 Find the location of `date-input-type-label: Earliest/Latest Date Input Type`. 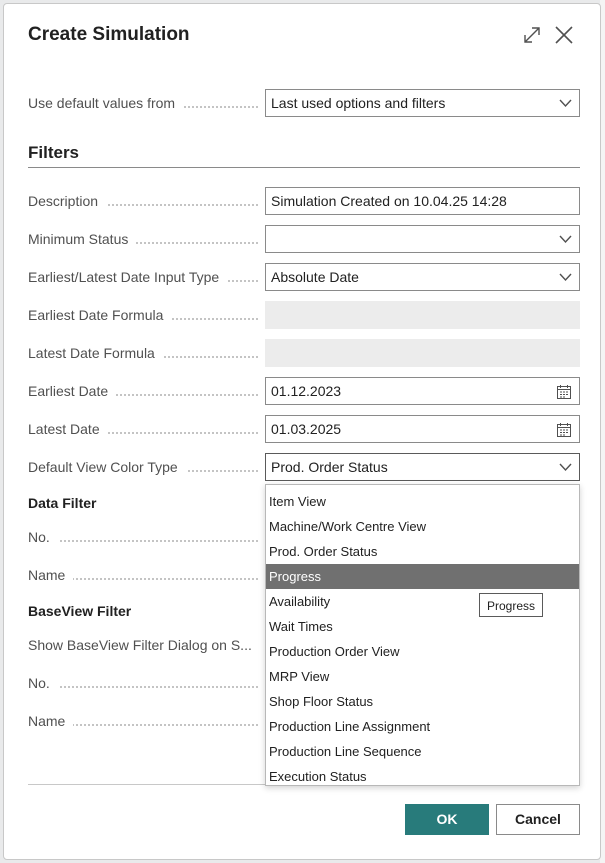

date-input-type-label: Earliest/Latest Date Input Type is located at coordinates (143, 277).